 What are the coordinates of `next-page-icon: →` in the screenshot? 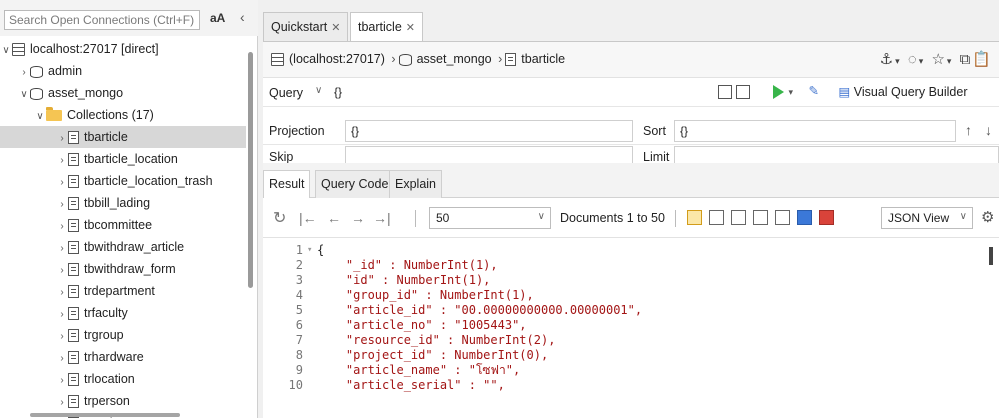 It's located at (358, 218).